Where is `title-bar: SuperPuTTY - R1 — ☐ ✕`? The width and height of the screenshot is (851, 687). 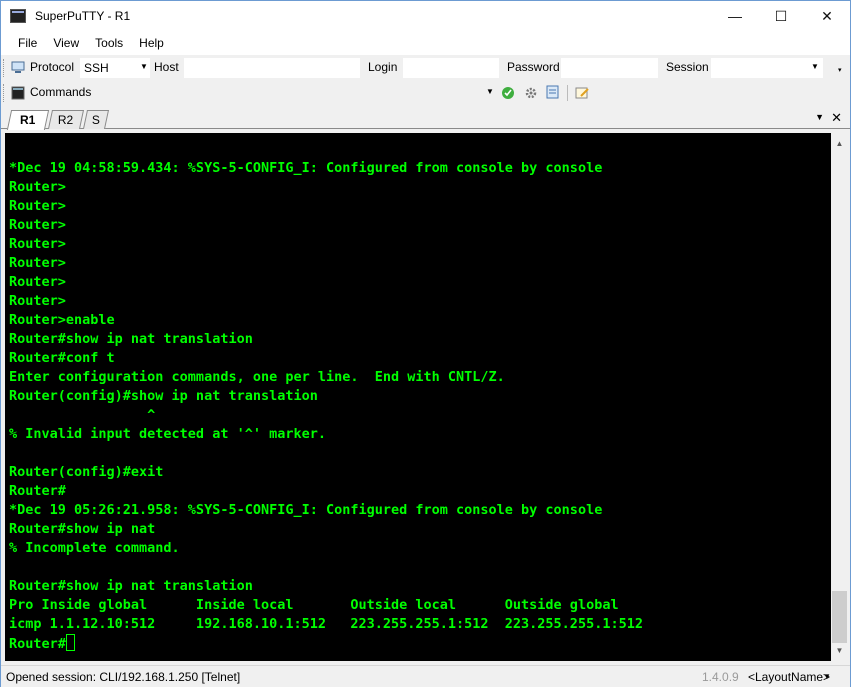
title-bar: SuperPuTTY - R1 — ☐ ✕ is located at coordinates (425, 16).